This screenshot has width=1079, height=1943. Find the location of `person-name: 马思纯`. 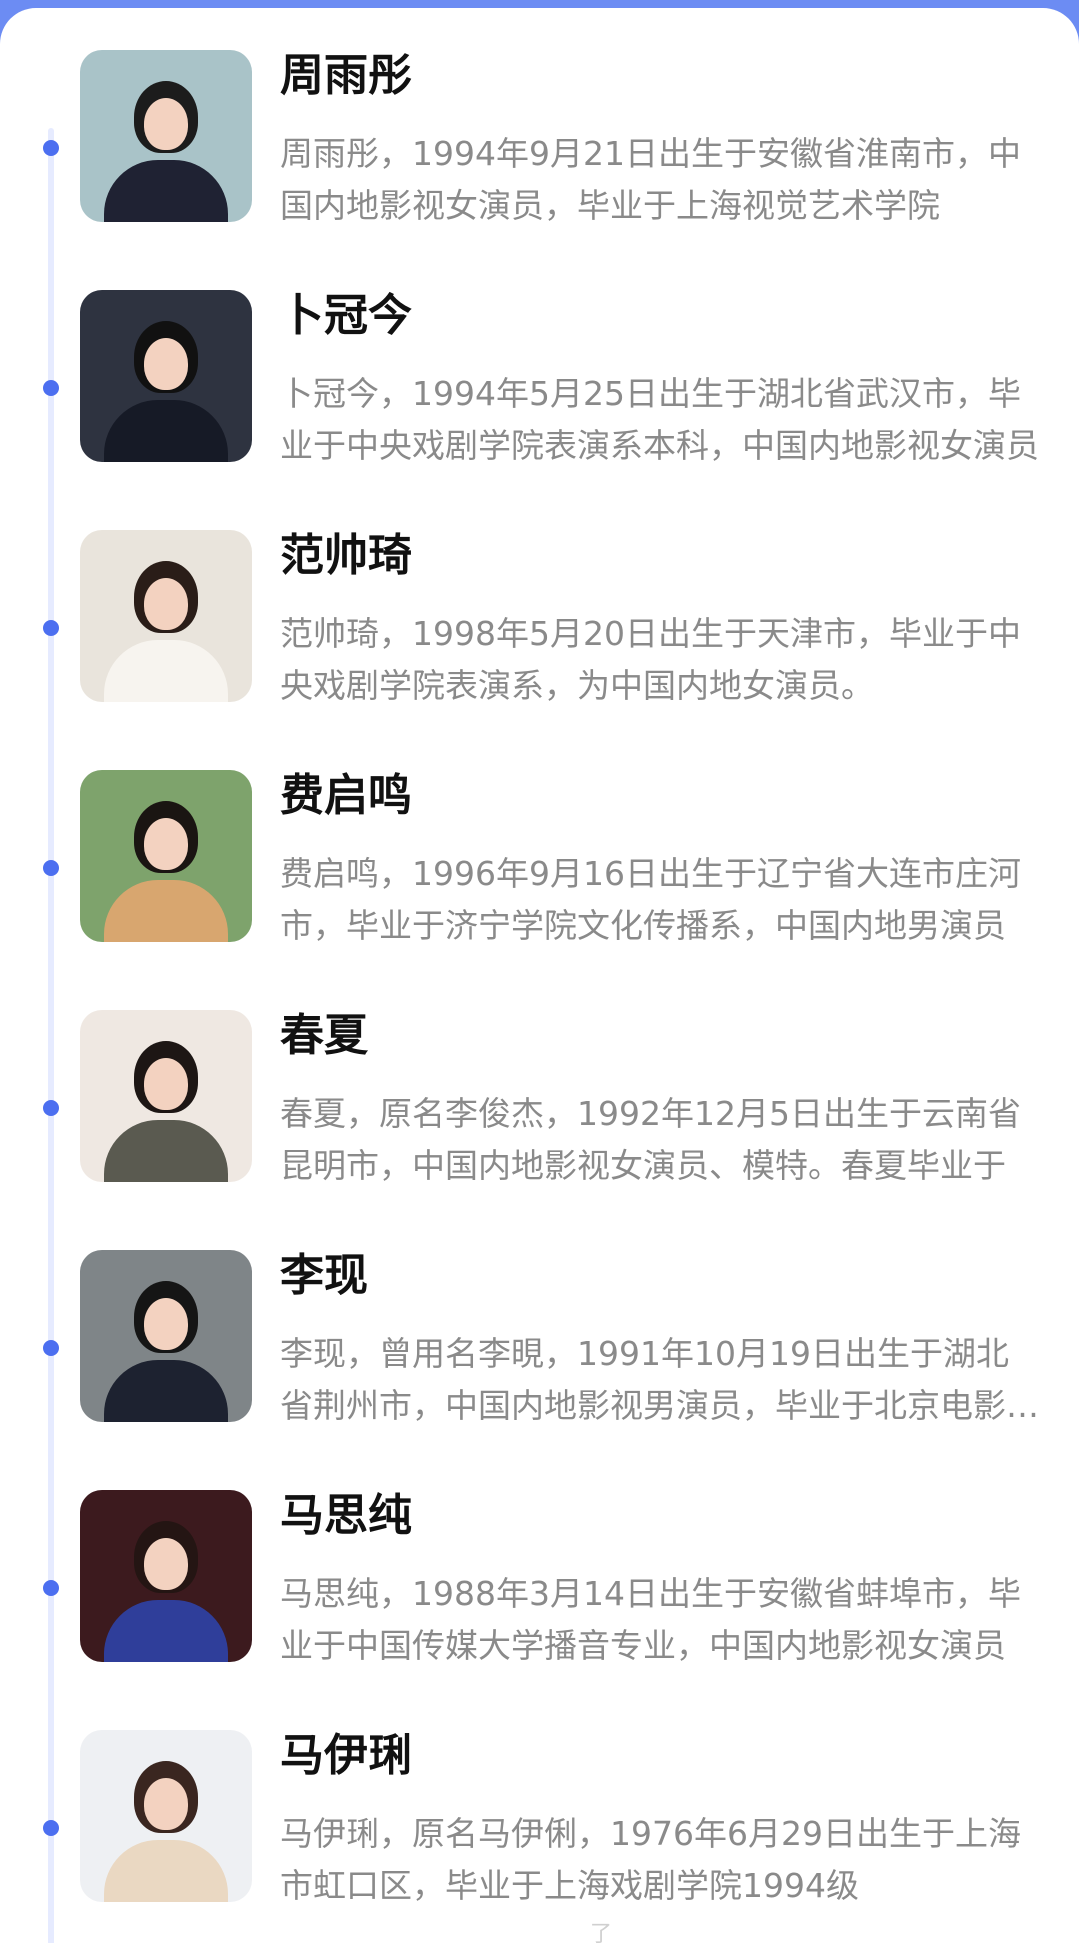

person-name: 马思纯 is located at coordinates (346, 1516).